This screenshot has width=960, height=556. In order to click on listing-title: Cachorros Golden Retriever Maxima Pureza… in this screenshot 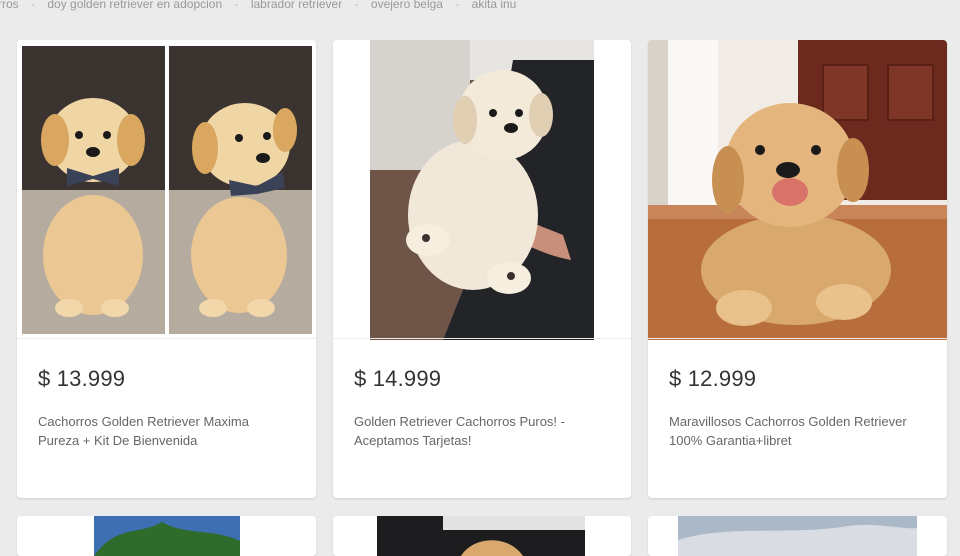, I will do `click(163, 431)`.